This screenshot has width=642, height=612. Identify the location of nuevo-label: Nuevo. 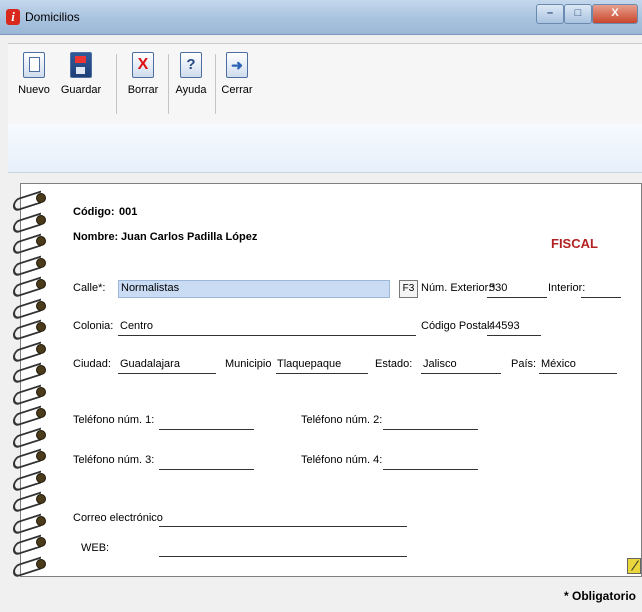
(34, 90).